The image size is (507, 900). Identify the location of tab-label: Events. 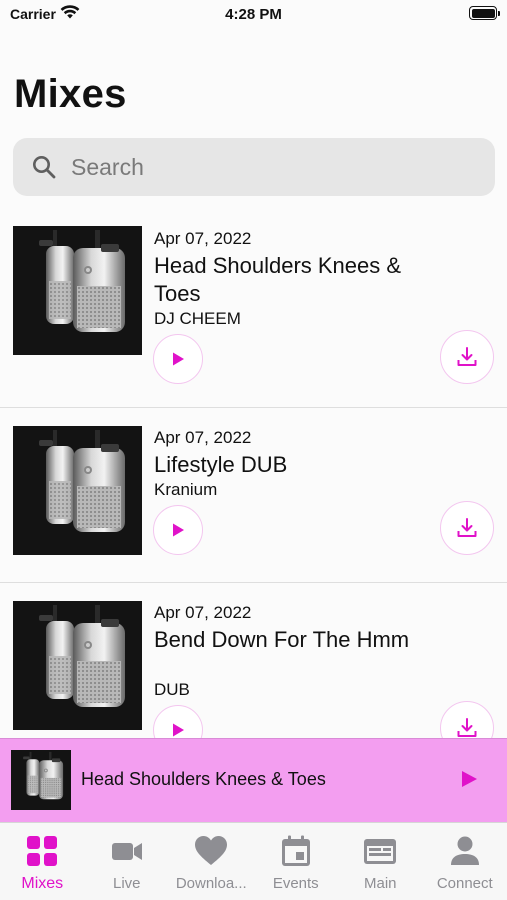
(295, 883).